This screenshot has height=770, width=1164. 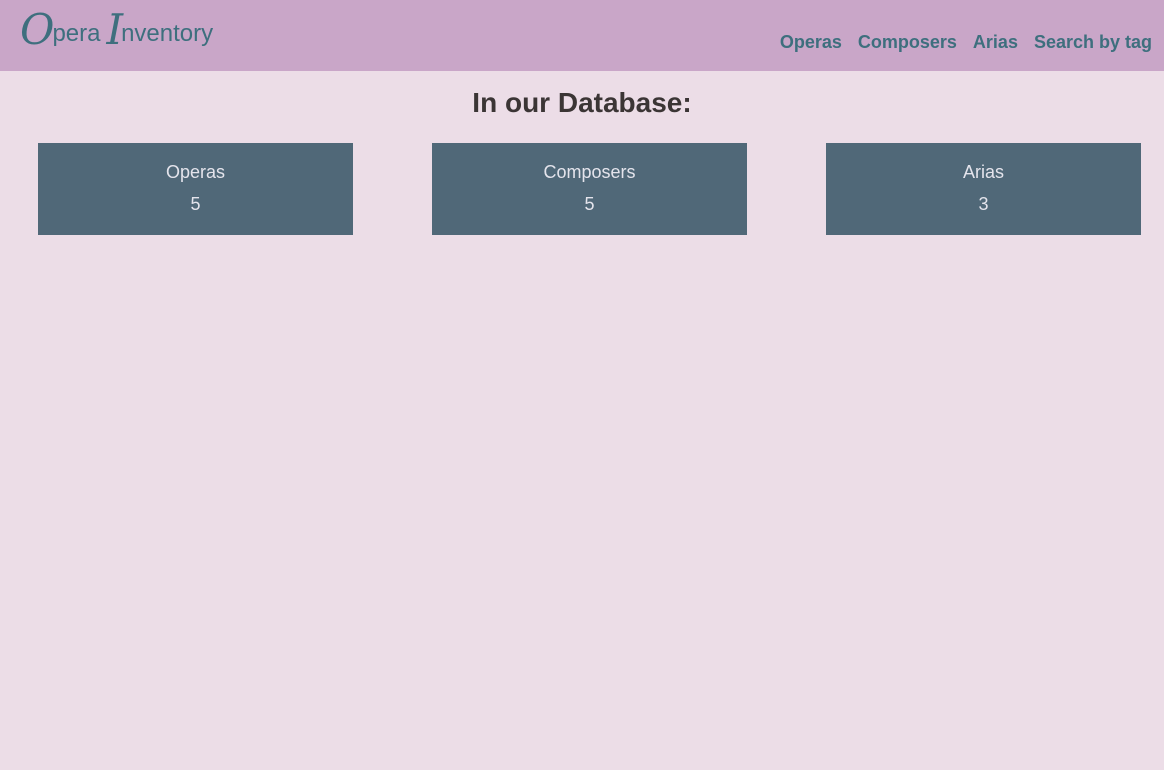 What do you see at coordinates (907, 42) in the screenshot?
I see `nav-link-composers: Composers` at bounding box center [907, 42].